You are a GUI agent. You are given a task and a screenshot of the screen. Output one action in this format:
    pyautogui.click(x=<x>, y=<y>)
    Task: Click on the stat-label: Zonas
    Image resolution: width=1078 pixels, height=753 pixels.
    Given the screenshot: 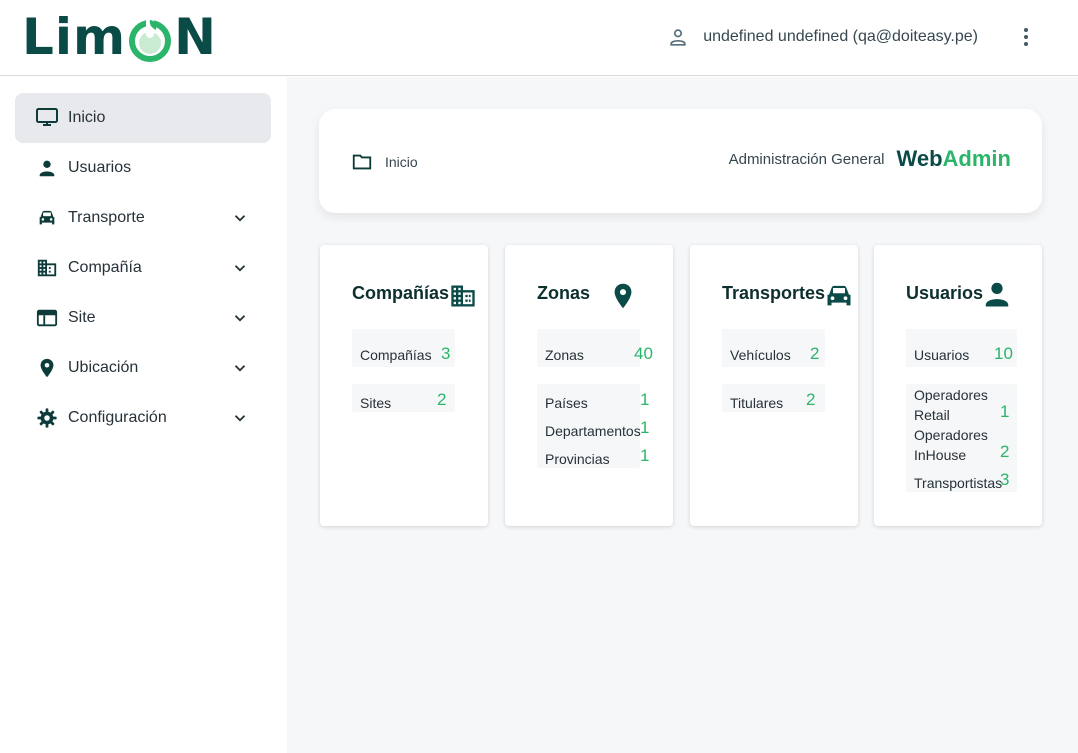 What is the action you would take?
    pyautogui.click(x=564, y=355)
    